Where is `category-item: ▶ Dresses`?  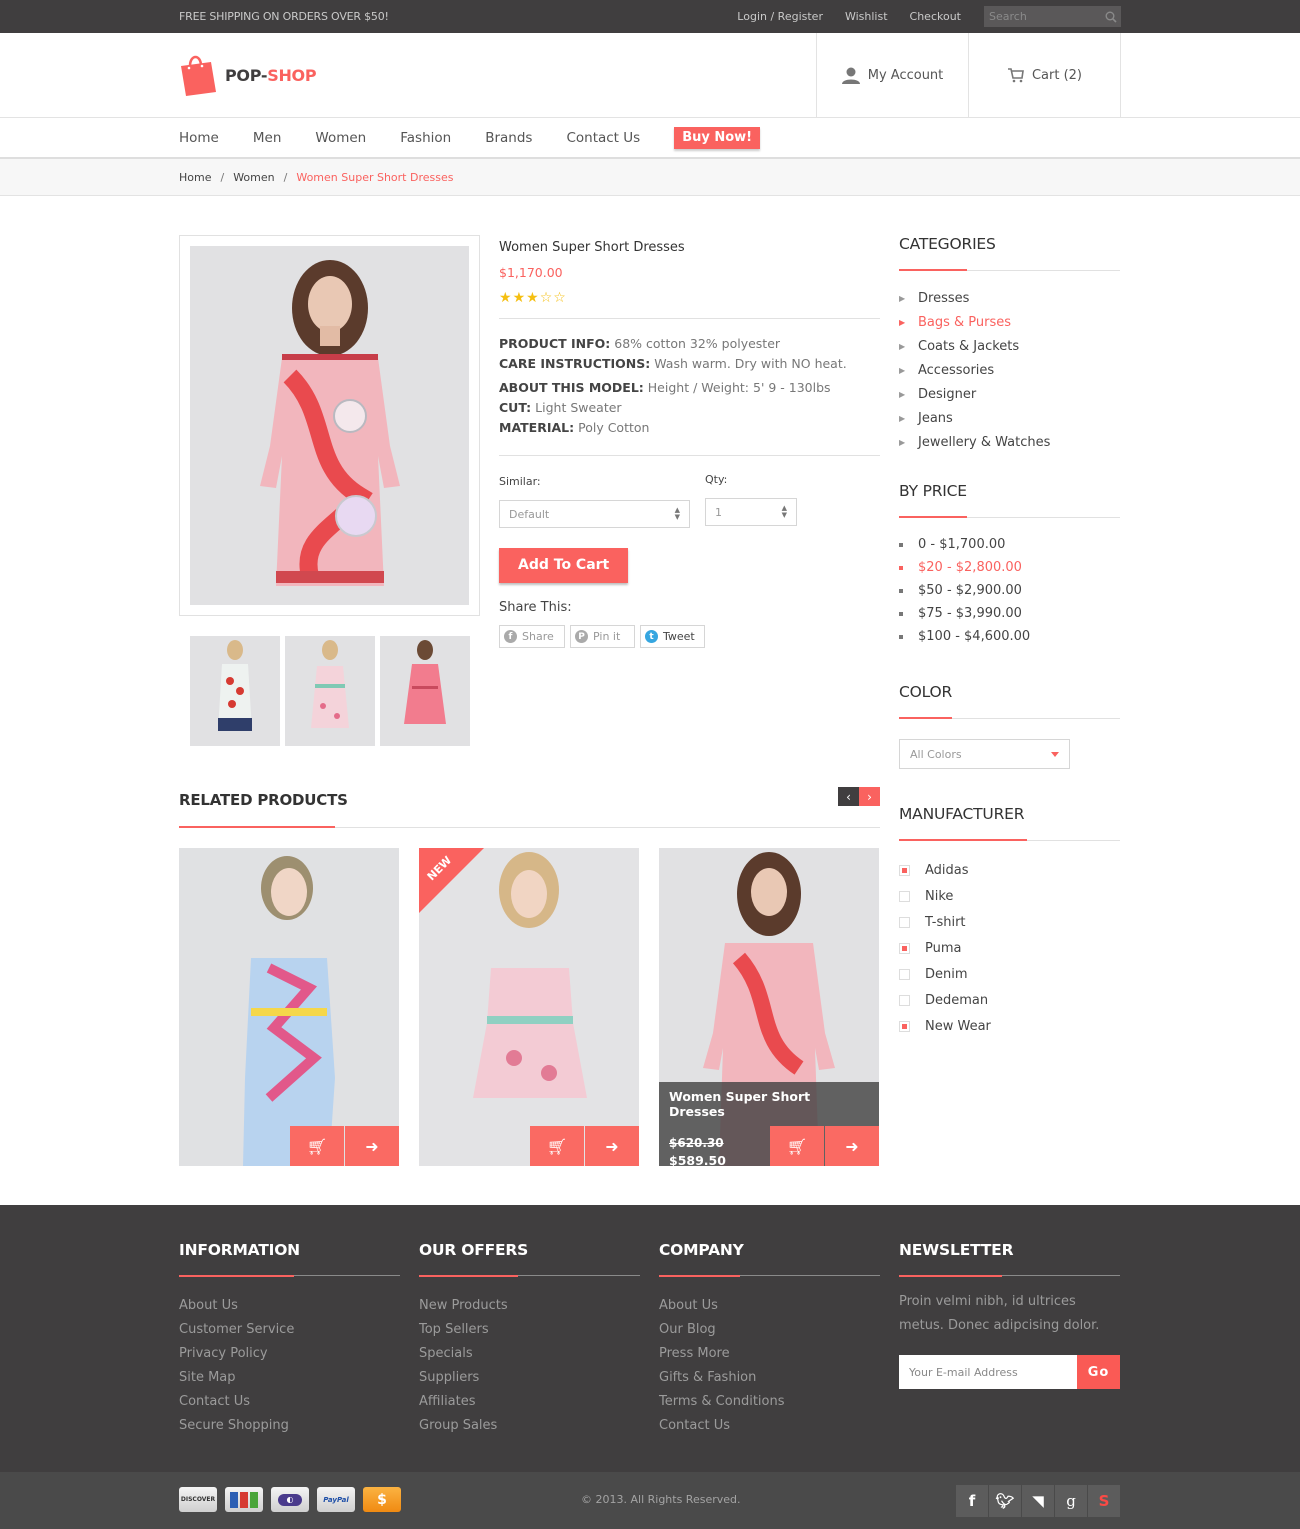 category-item: ▶ Dresses is located at coordinates (1009, 298).